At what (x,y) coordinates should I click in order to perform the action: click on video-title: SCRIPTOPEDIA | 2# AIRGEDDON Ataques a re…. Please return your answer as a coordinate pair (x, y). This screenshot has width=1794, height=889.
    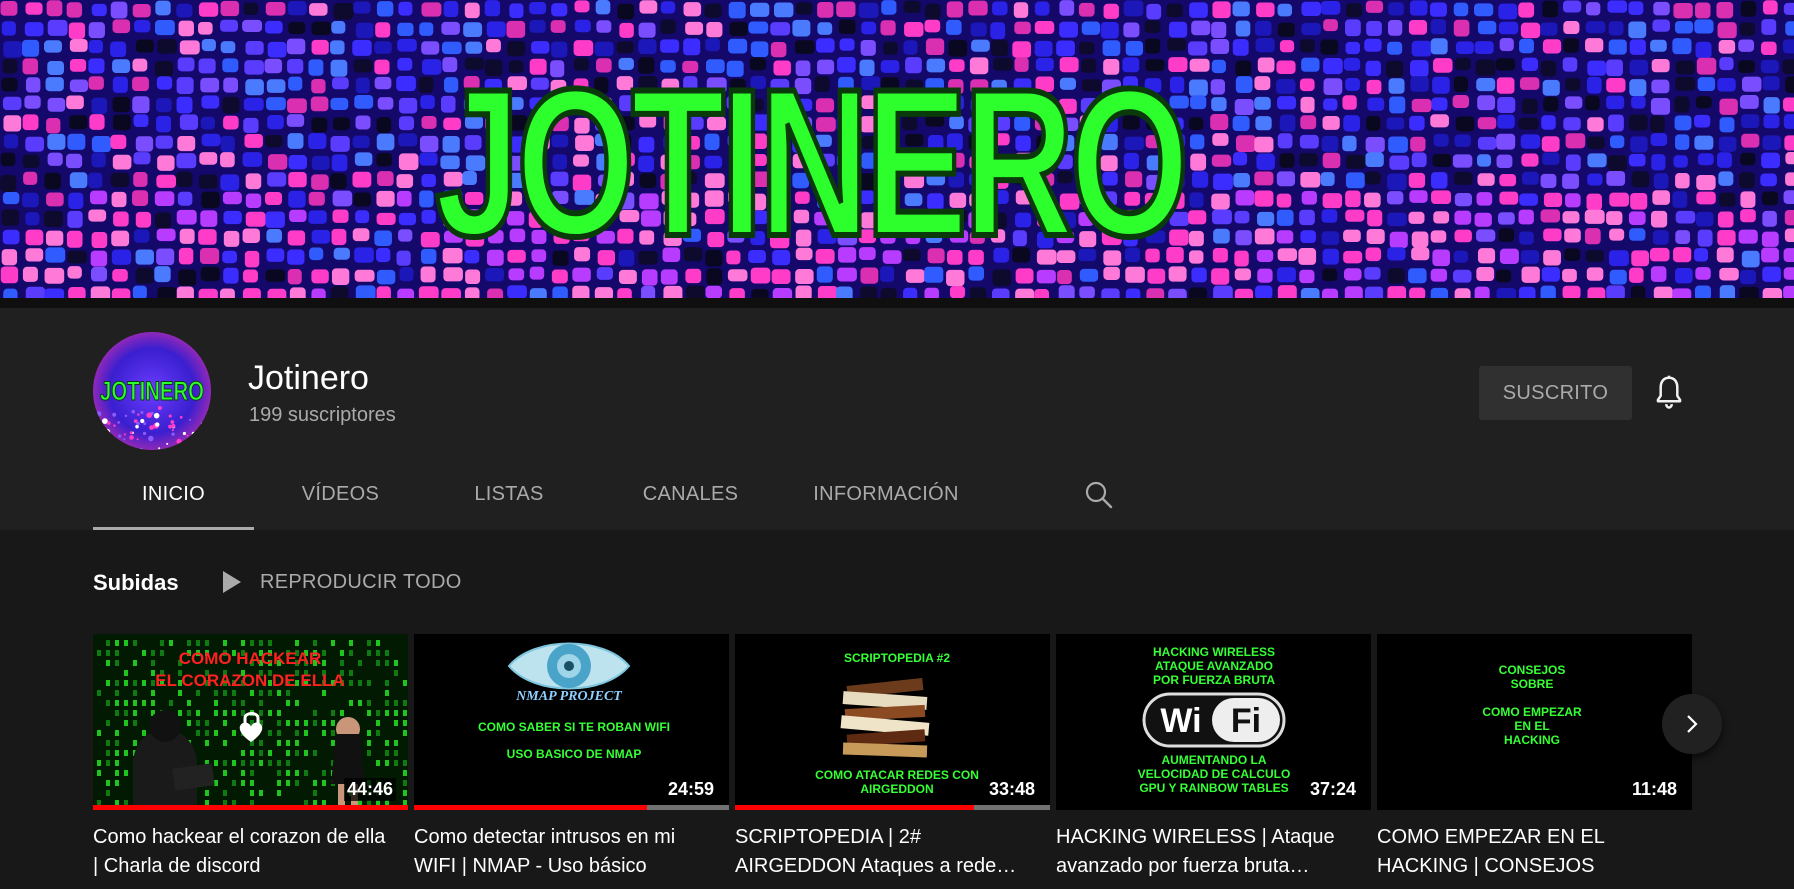
    Looking at the image, I should click on (885, 852).